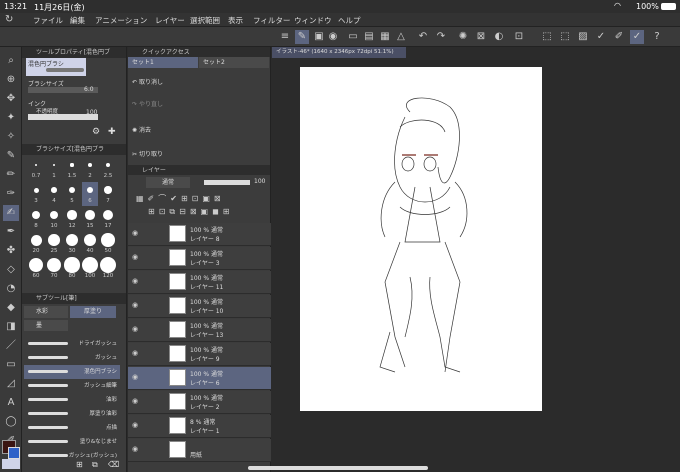 The height and width of the screenshot is (472, 680). I want to click on canvas-tab: イラスト-46* (1640 x 2346px 72dpi 51.1%), so click(339, 52).